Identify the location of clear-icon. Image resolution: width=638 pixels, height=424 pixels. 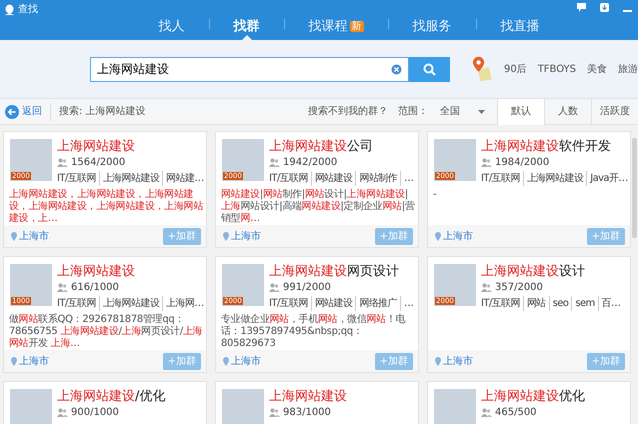
(396, 69).